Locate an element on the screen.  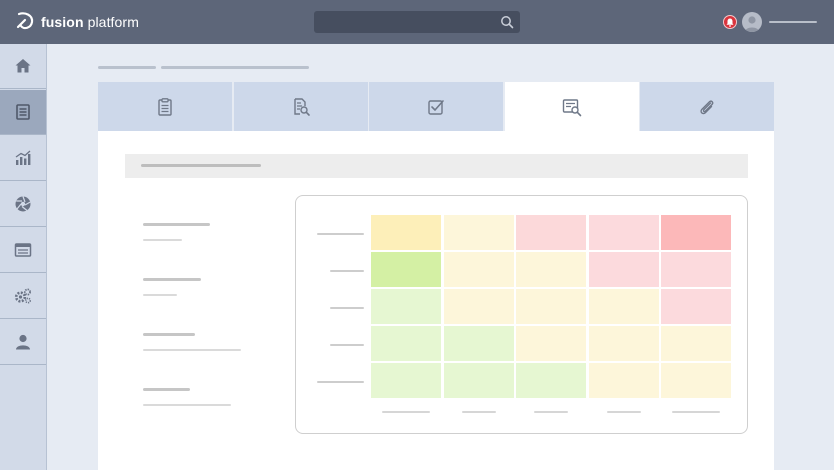
user-icon is located at coordinates (23, 342).